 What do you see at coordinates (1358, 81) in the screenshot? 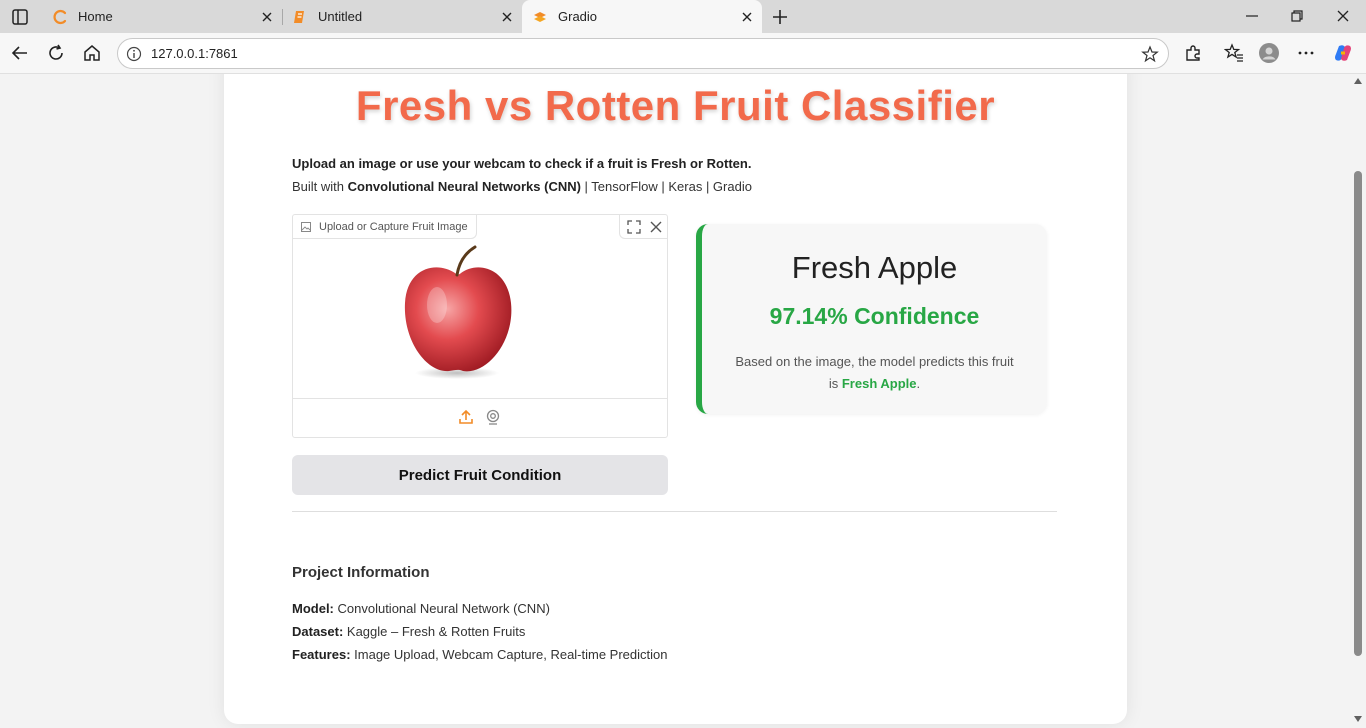
I see `scroll-up-icon` at bounding box center [1358, 81].